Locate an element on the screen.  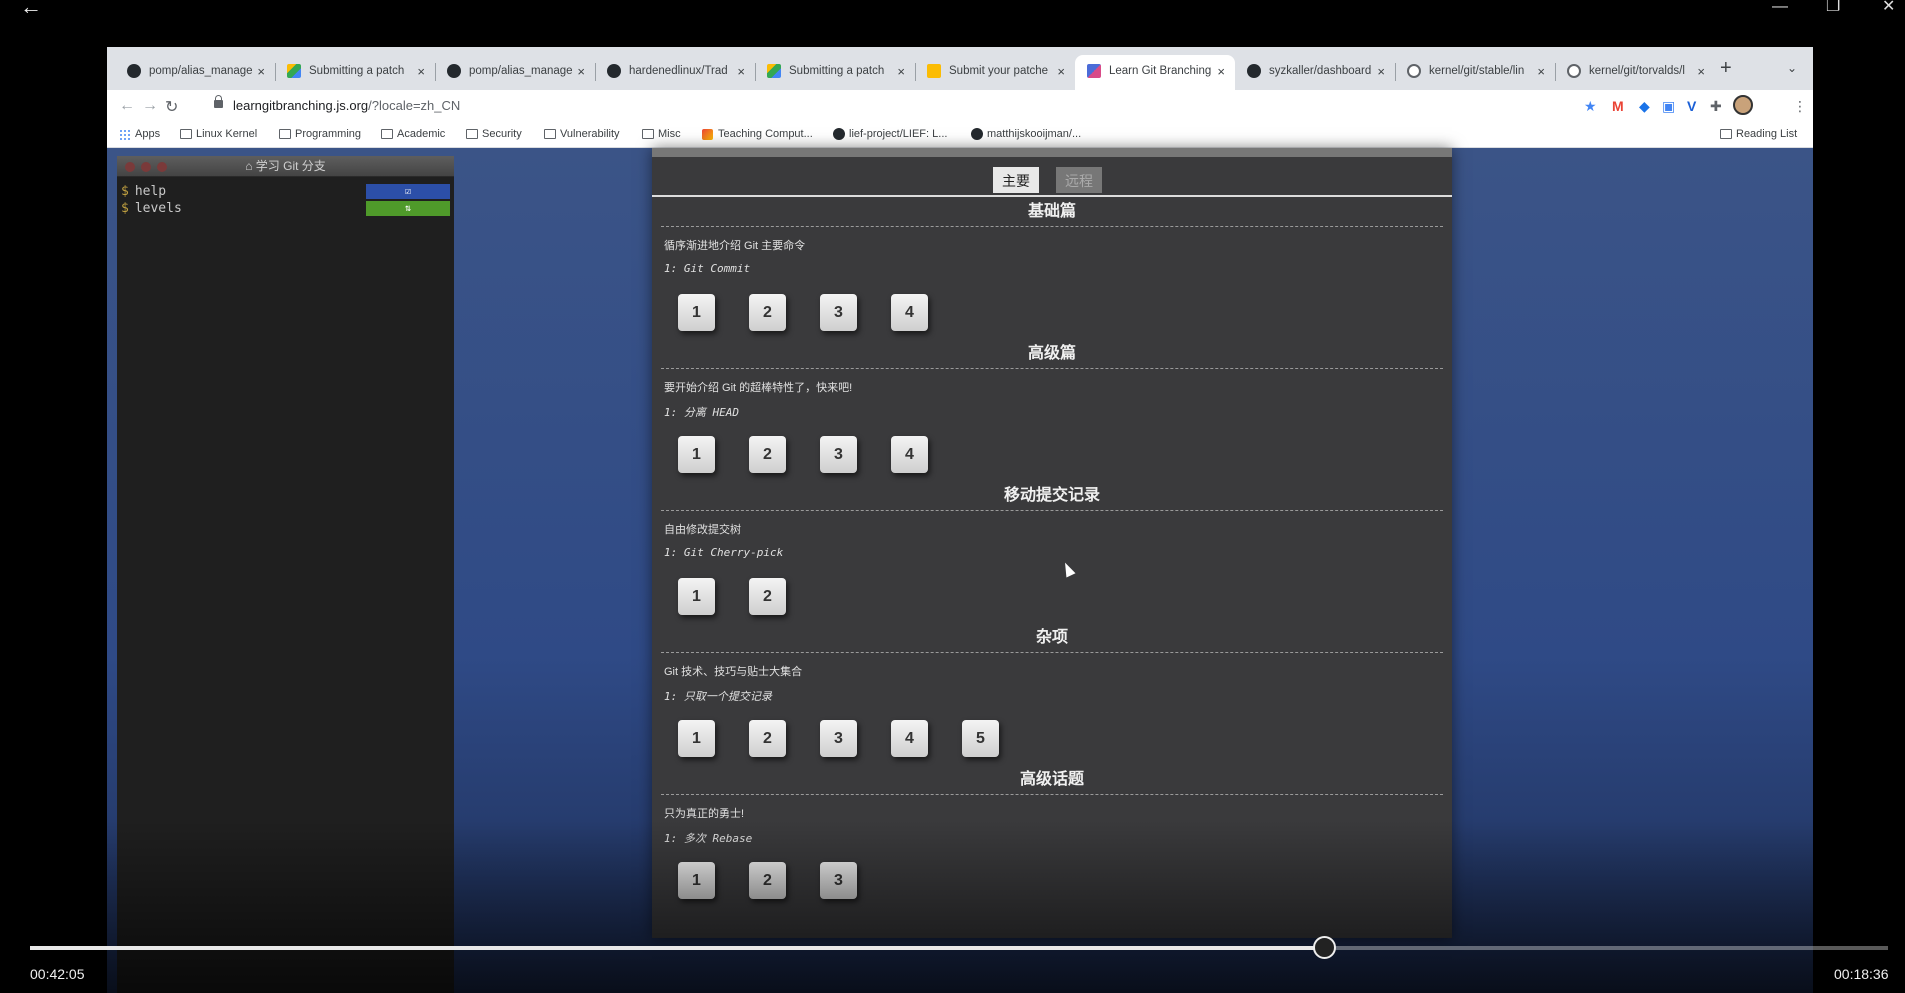
tab-4: Submitting a patch × is located at coordinates (835, 72).